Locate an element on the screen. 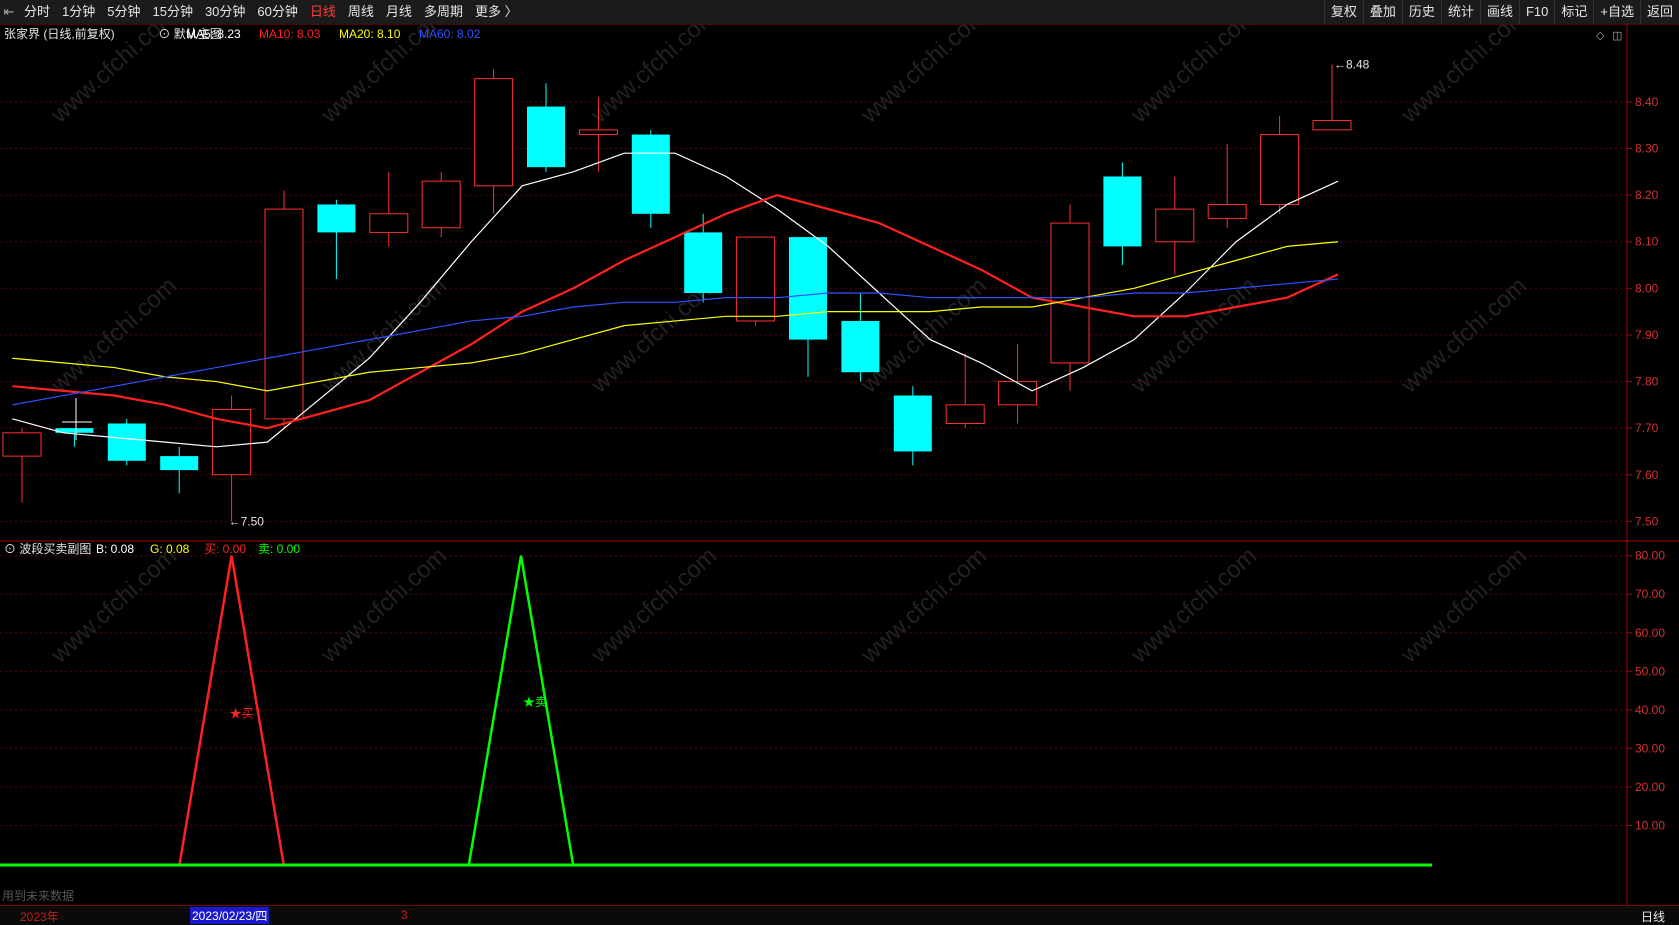 Image resolution: width=1679 pixels, height=925 pixels. date-bar: 2023年 2023/02/23/四 3 日线 is located at coordinates (839, 915).